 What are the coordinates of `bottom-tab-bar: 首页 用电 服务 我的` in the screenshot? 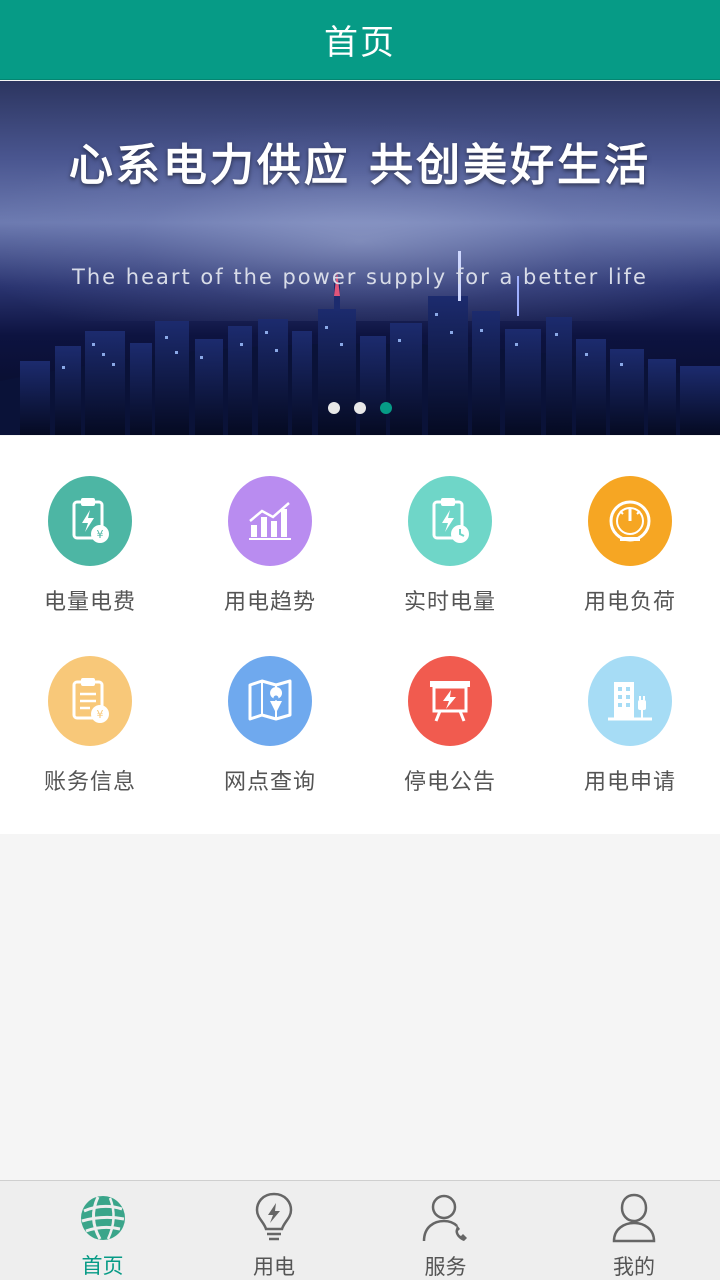 It's located at (360, 1230).